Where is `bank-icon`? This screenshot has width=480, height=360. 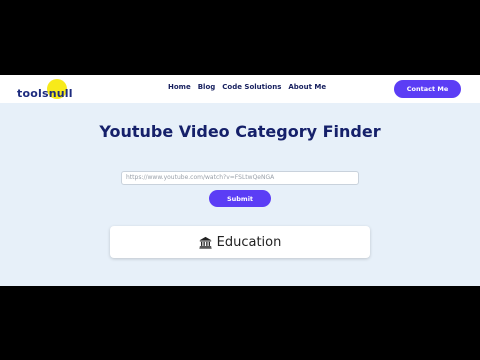
bank-icon is located at coordinates (205, 242).